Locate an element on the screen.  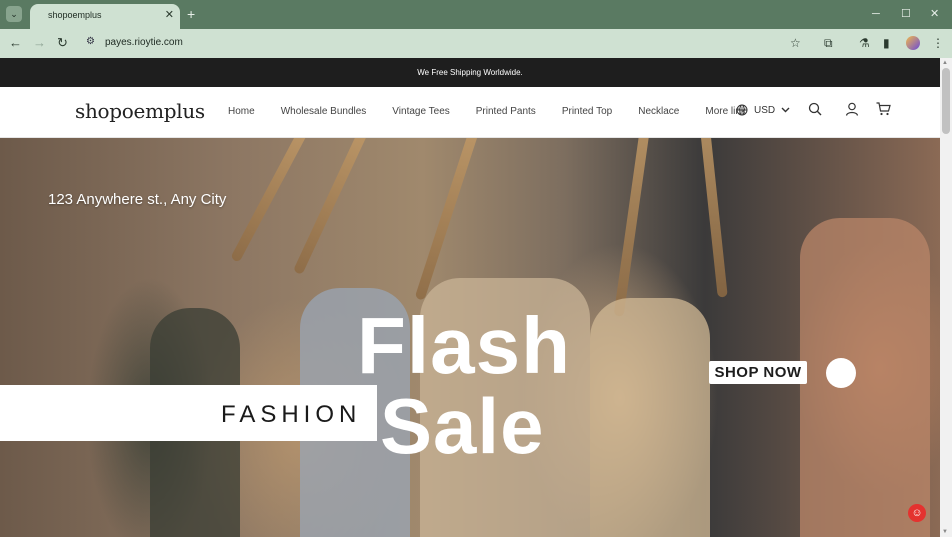
tab-close-icon: ✕ is located at coordinates (169, 14).